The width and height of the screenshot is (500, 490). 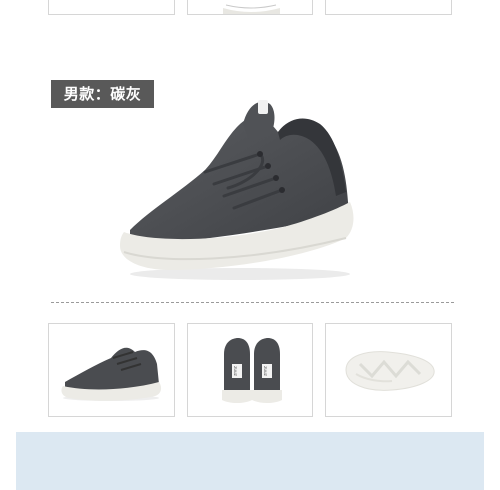 I want to click on shoe-side-view-image, so click(x=111, y=374).